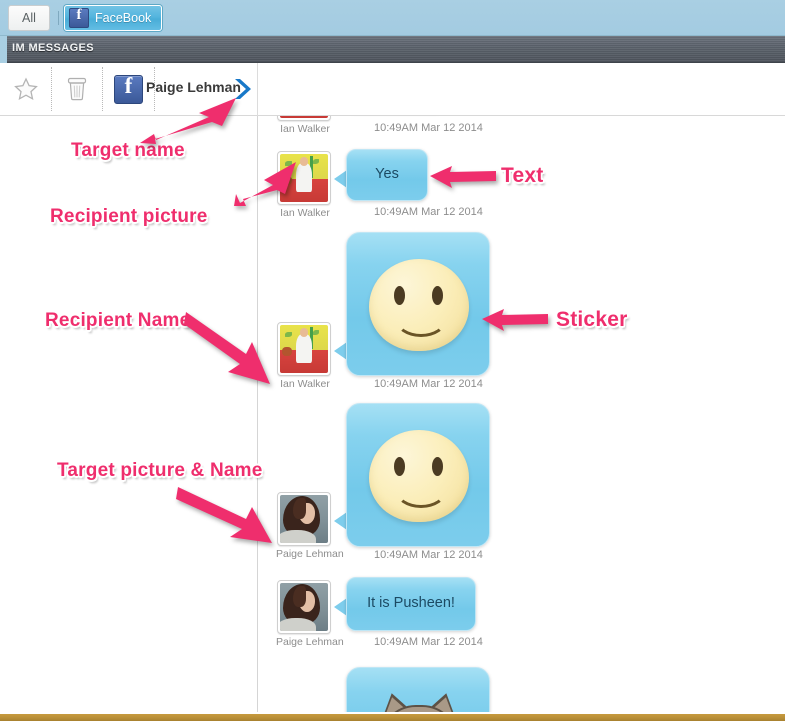  What do you see at coordinates (3, 49) in the screenshot?
I see `header-left-accent` at bounding box center [3, 49].